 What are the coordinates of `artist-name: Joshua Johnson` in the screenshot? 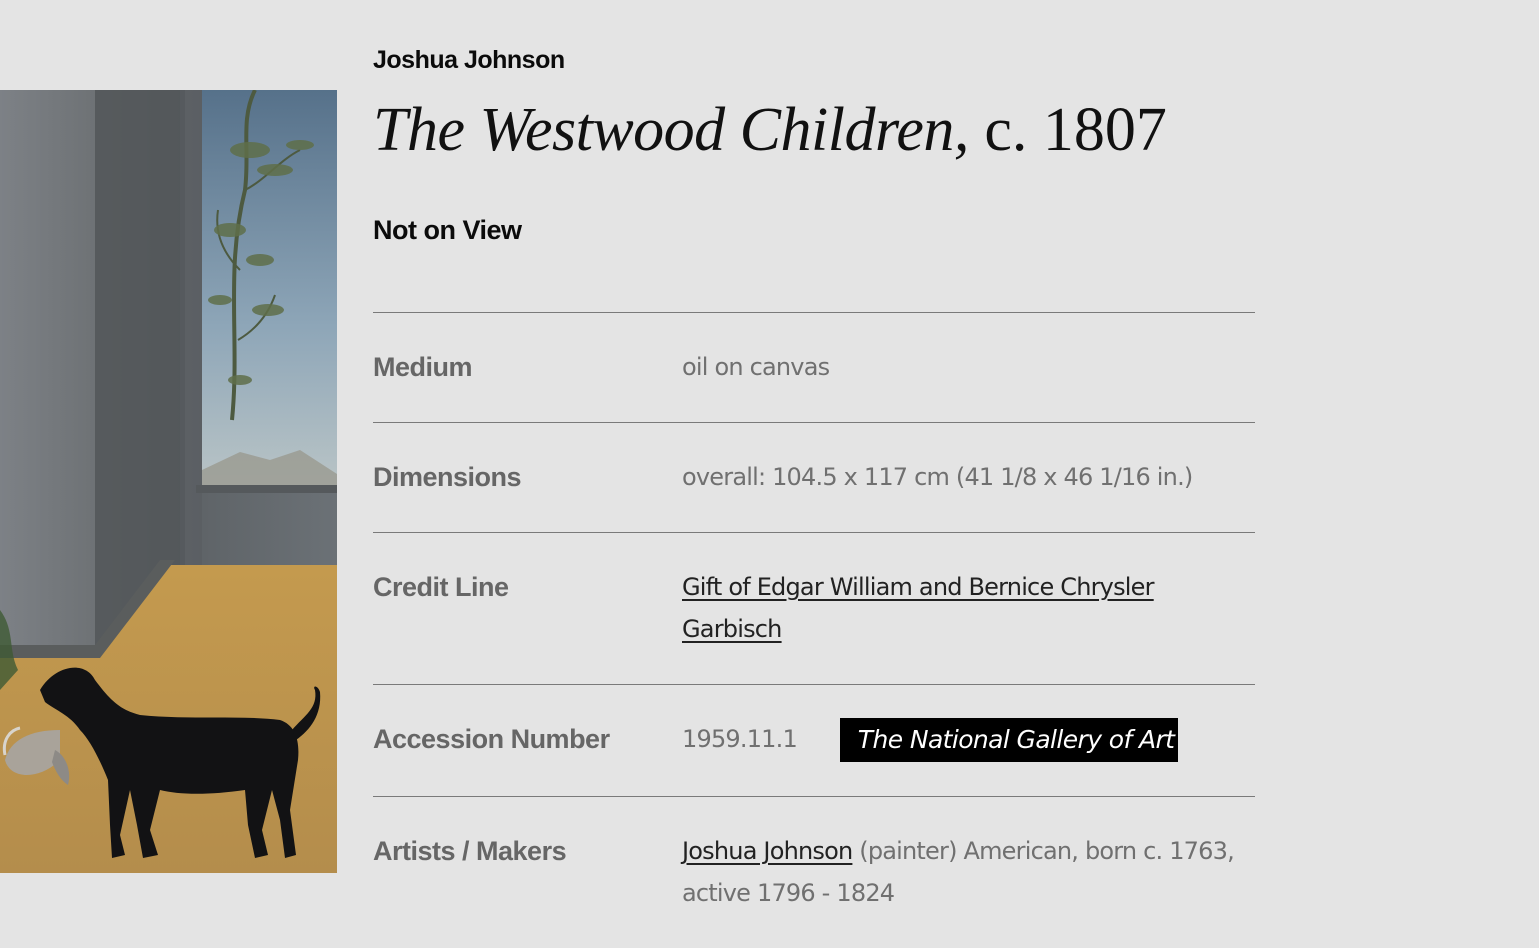 It's located at (469, 60).